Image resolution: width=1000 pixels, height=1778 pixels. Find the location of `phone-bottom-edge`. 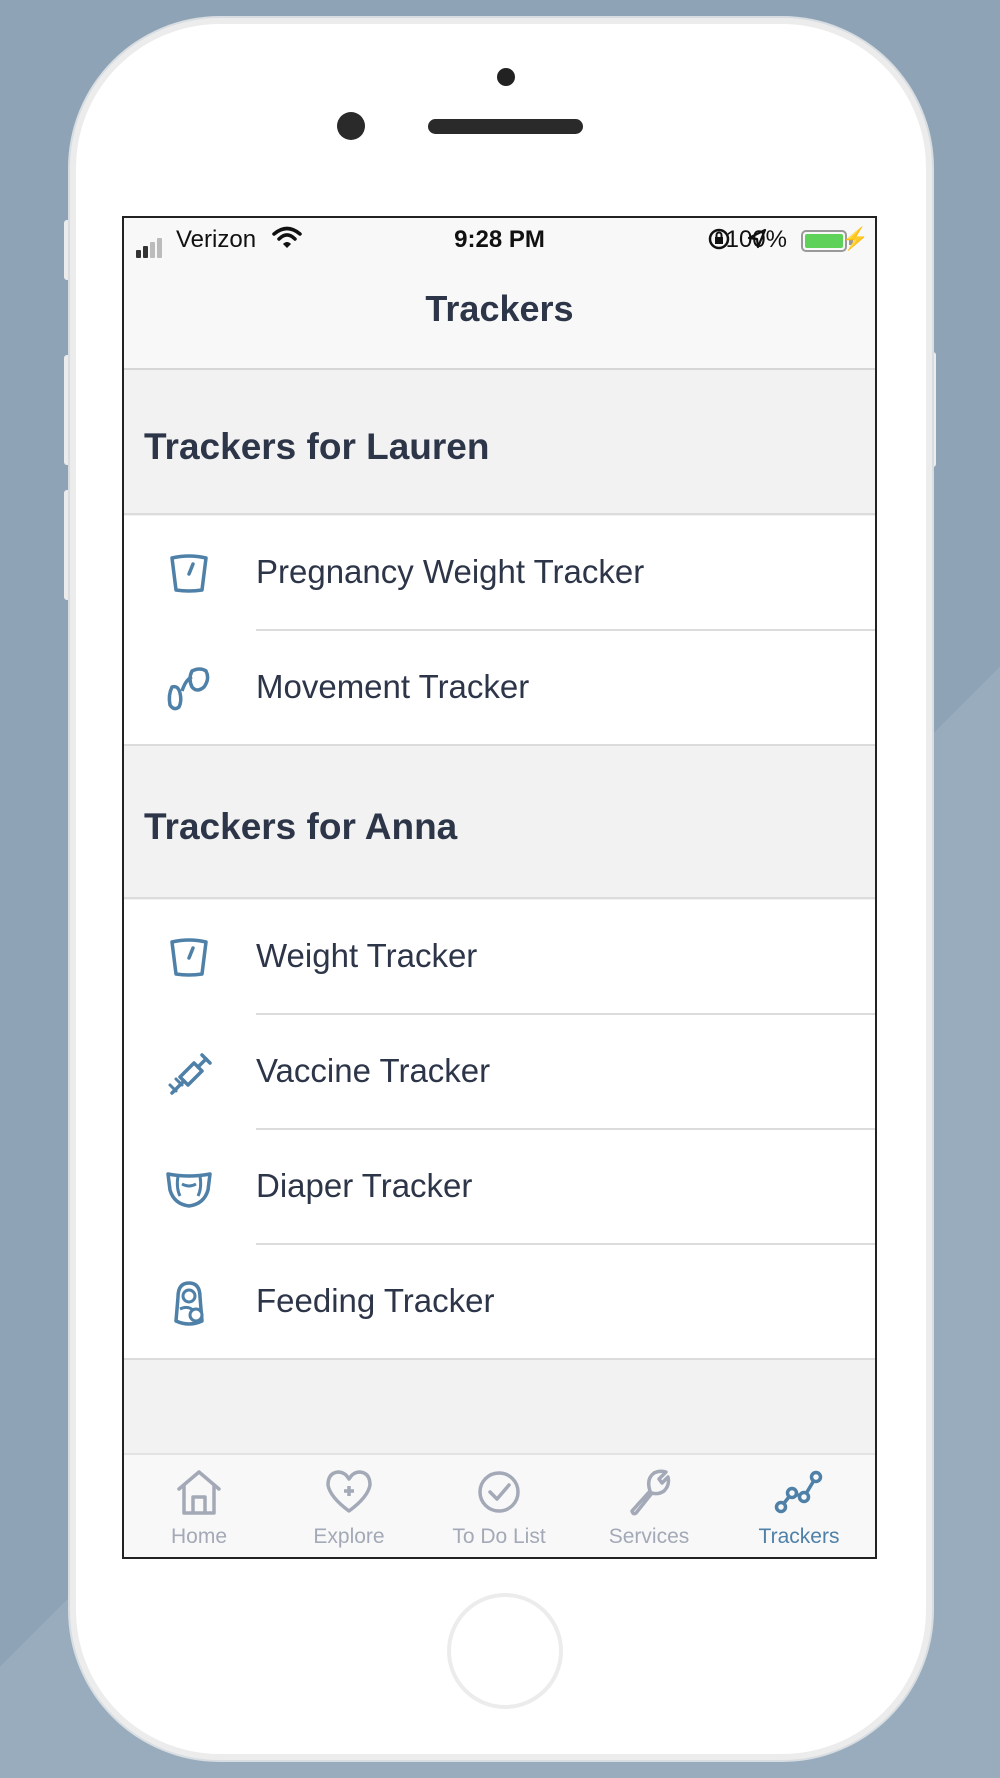

phone-bottom-edge is located at coordinates (503, 1757).